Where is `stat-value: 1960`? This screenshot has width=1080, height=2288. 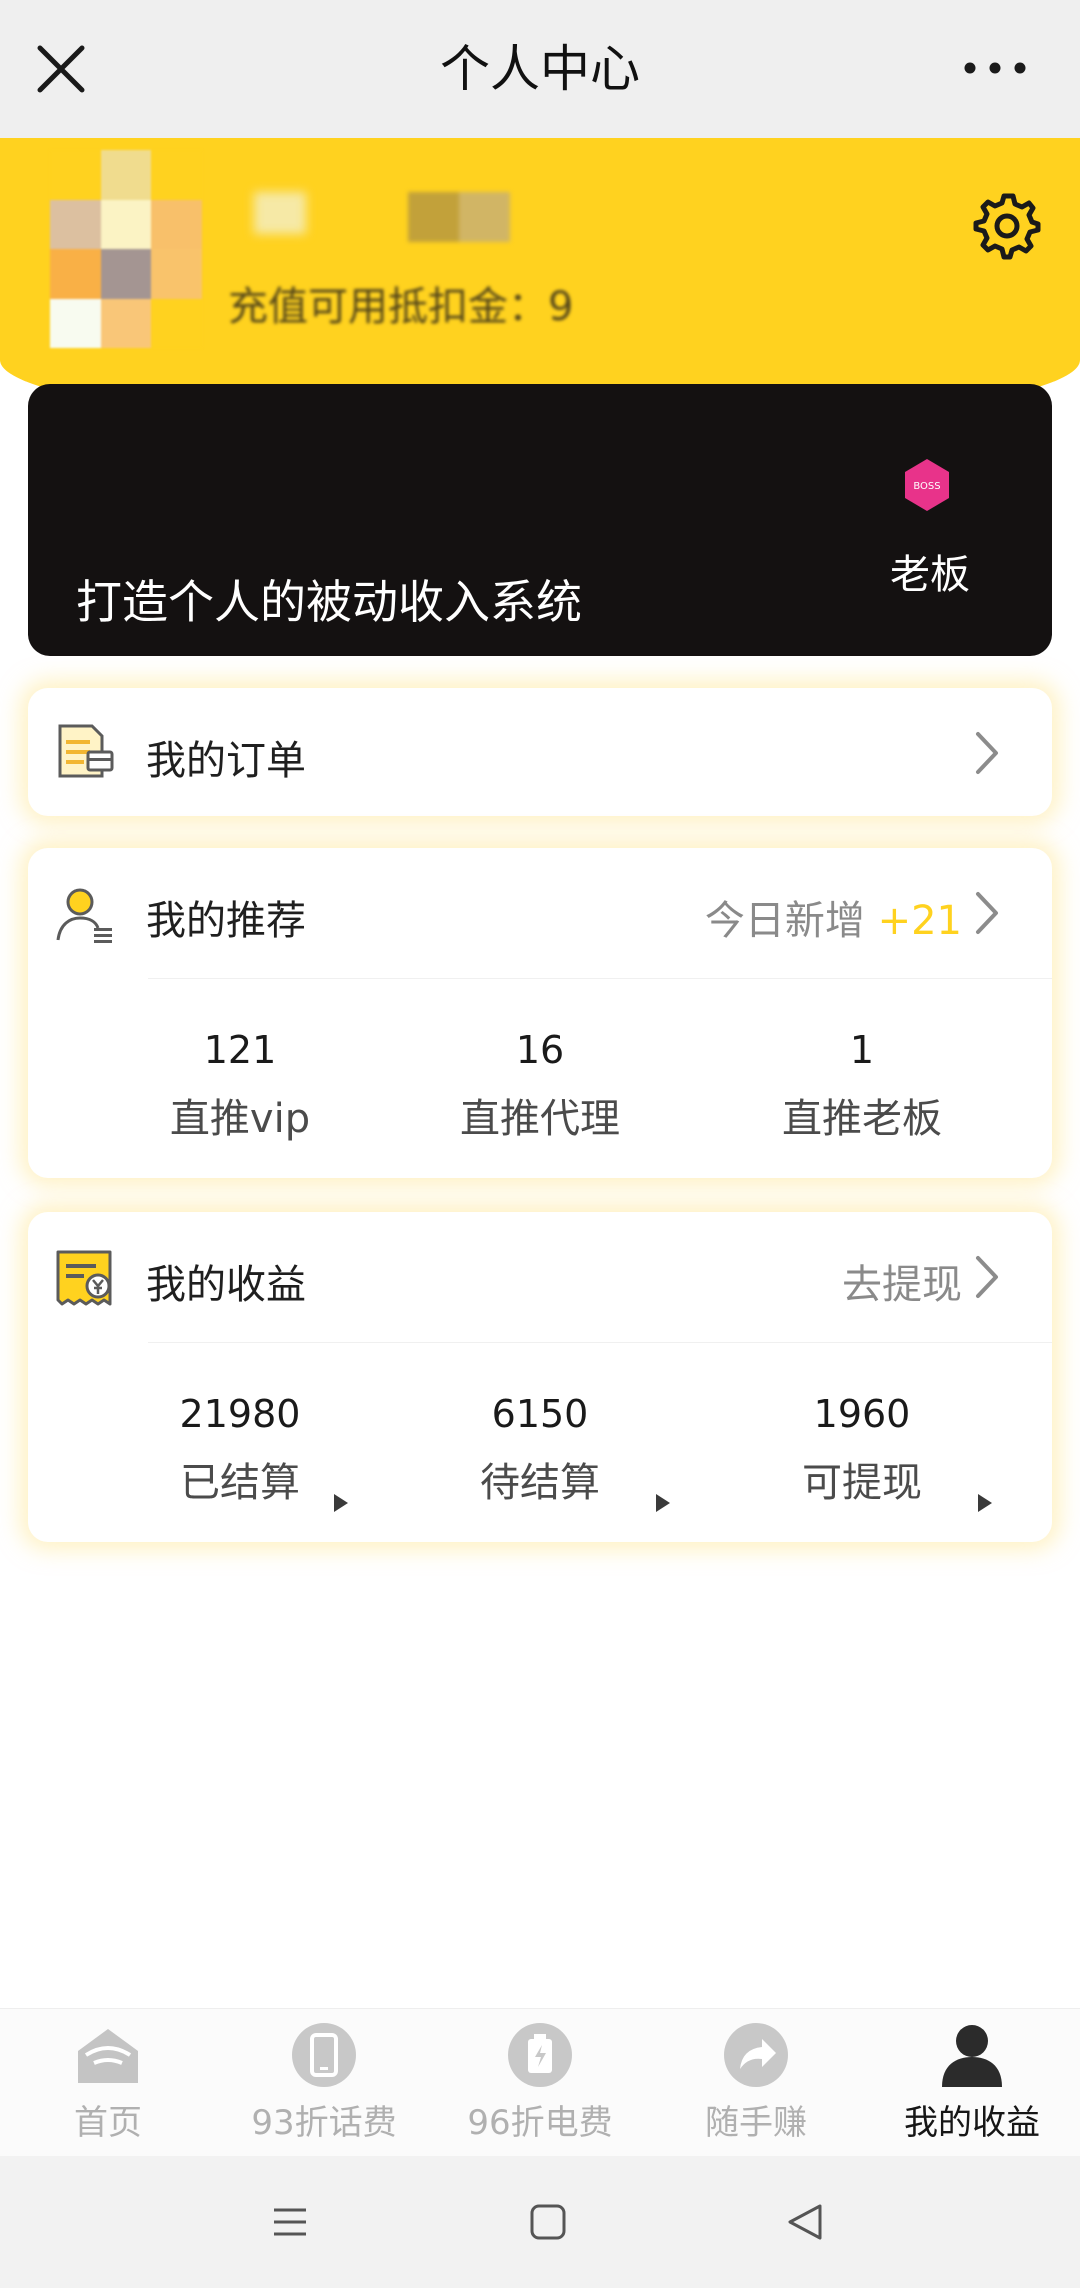
stat-value: 1960 is located at coordinates (862, 1414).